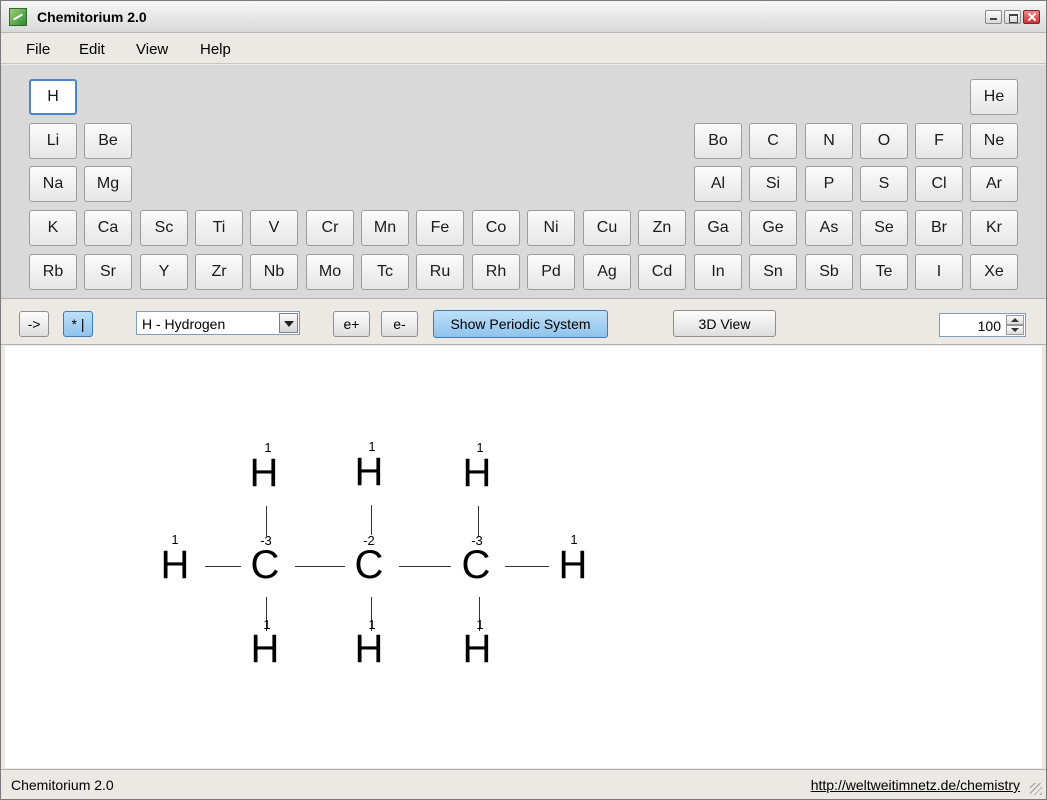 This screenshot has height=800, width=1047. I want to click on element-select: H - Hydrogen, so click(218, 323).